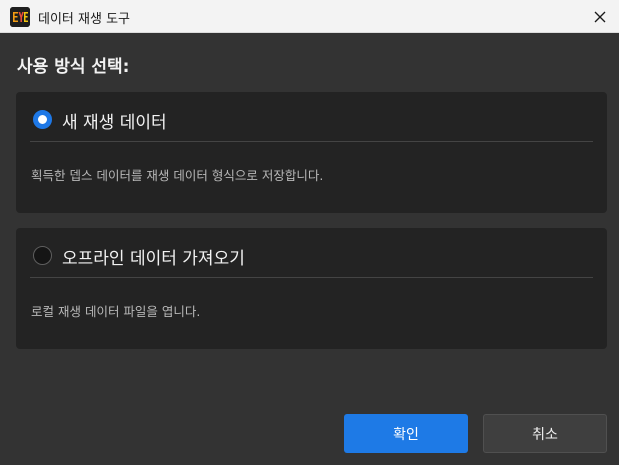 This screenshot has width=619, height=465. I want to click on radio-import-offline, so click(42, 255).